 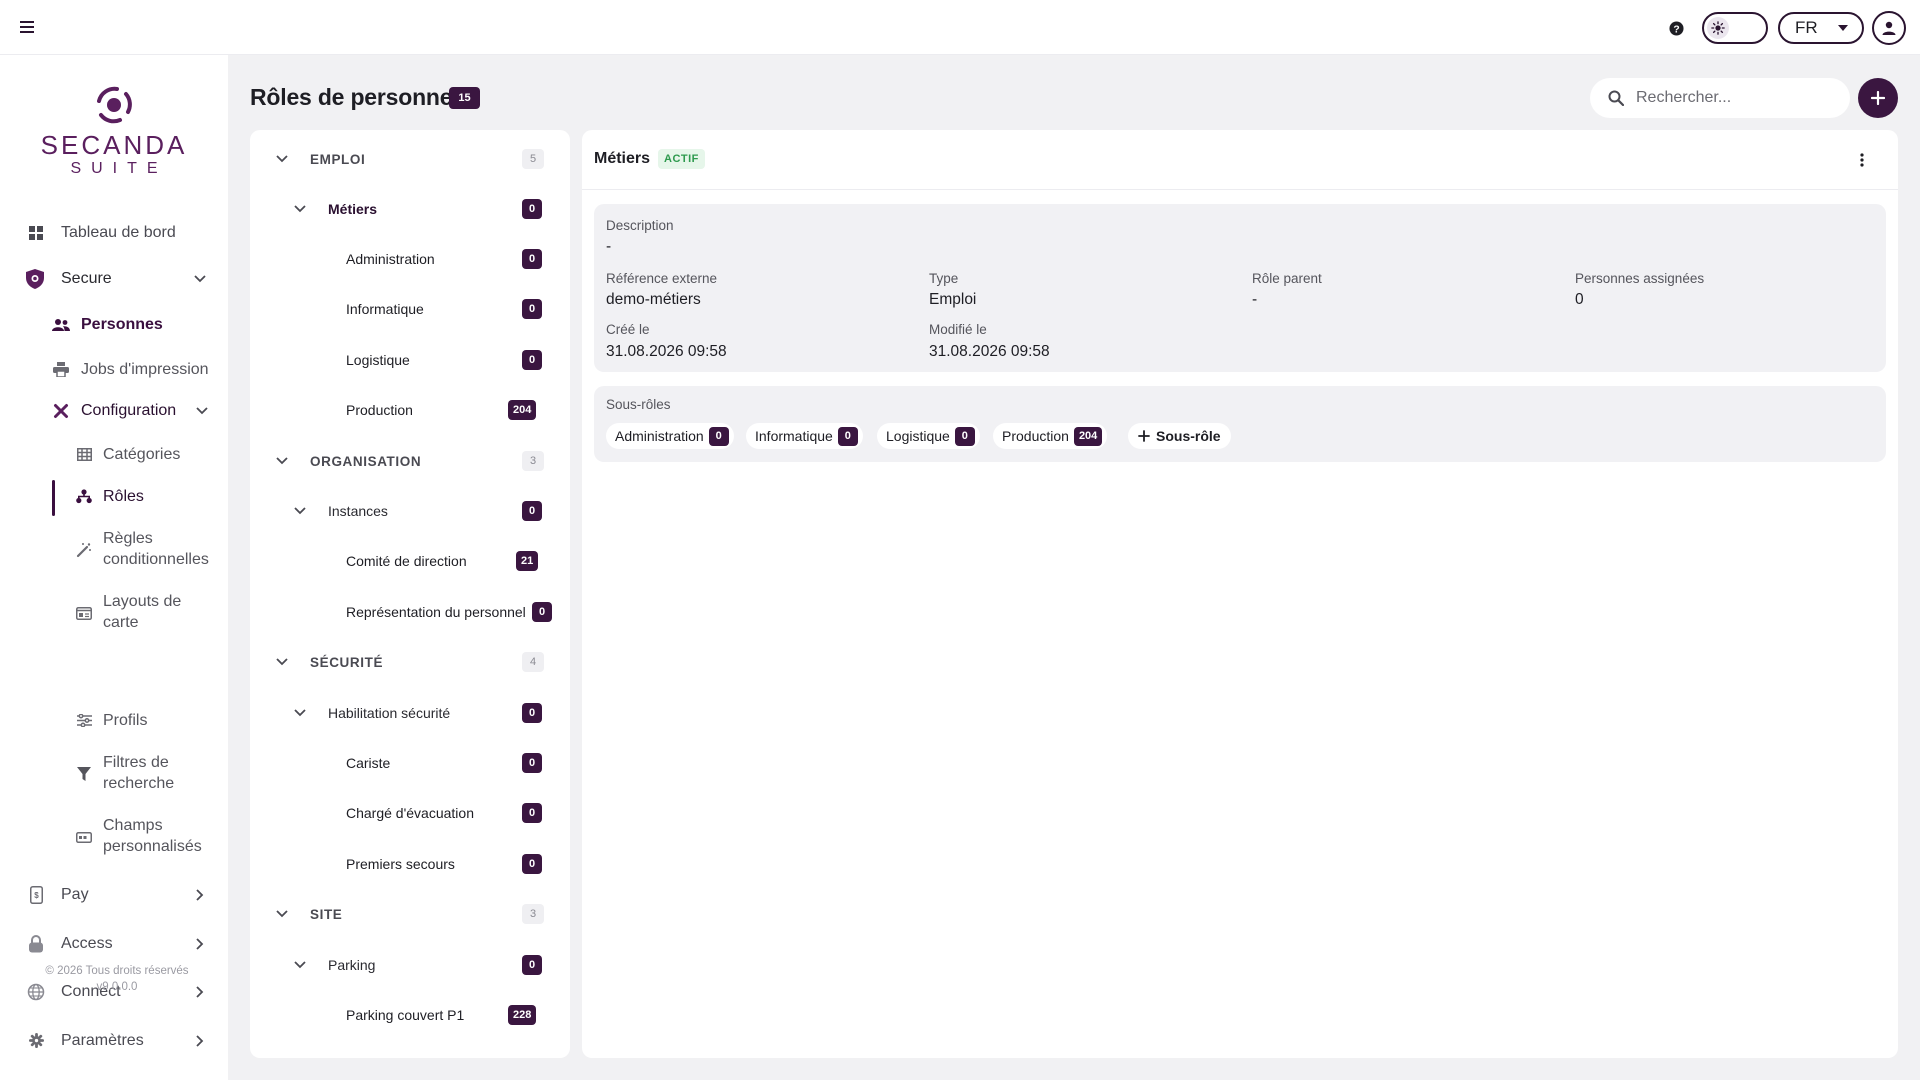 I want to click on search-bar, so click(x=1720, y=98).